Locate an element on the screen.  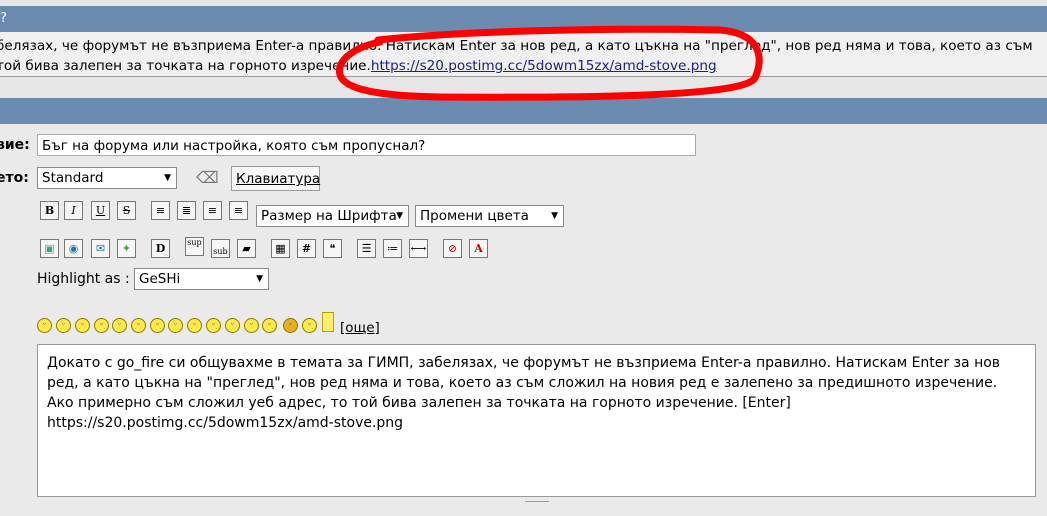
preview-header: ? is located at coordinates (523, 19).